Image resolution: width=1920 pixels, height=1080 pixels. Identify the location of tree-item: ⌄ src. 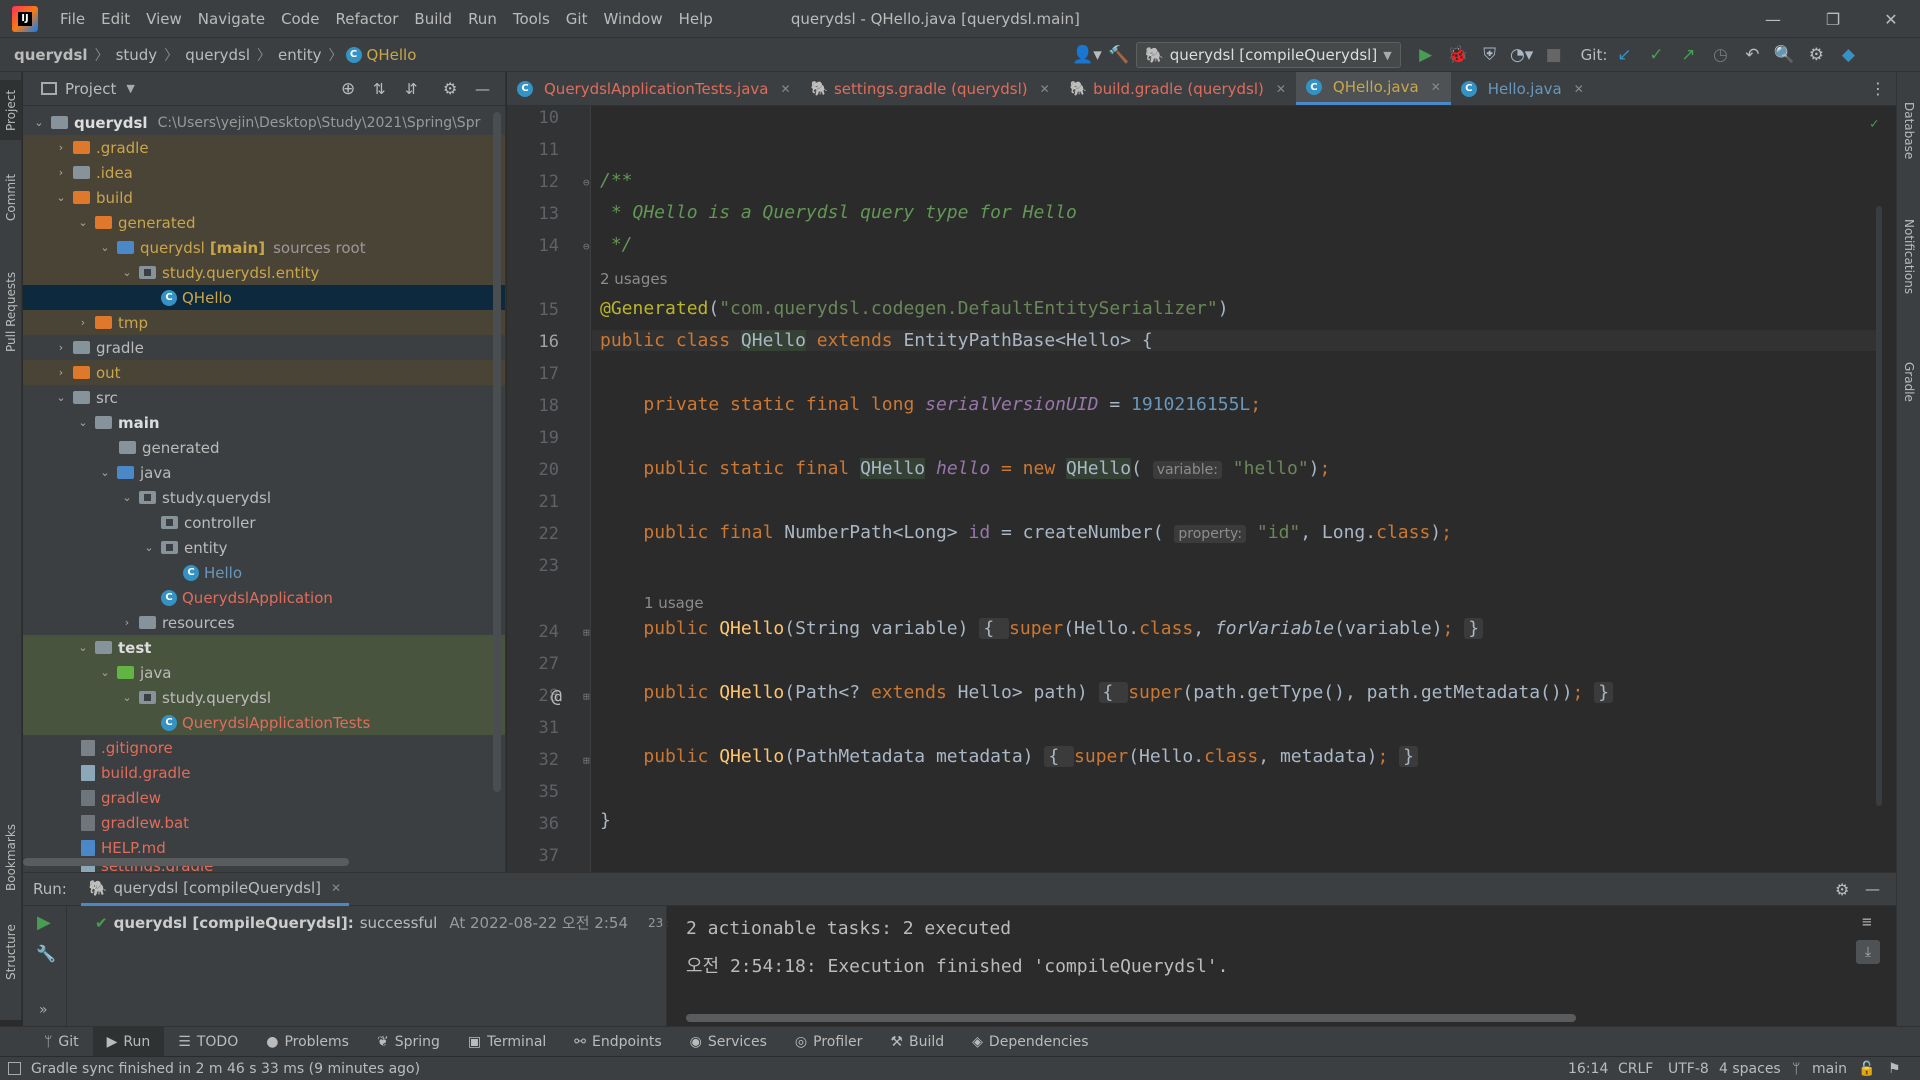
(264, 397).